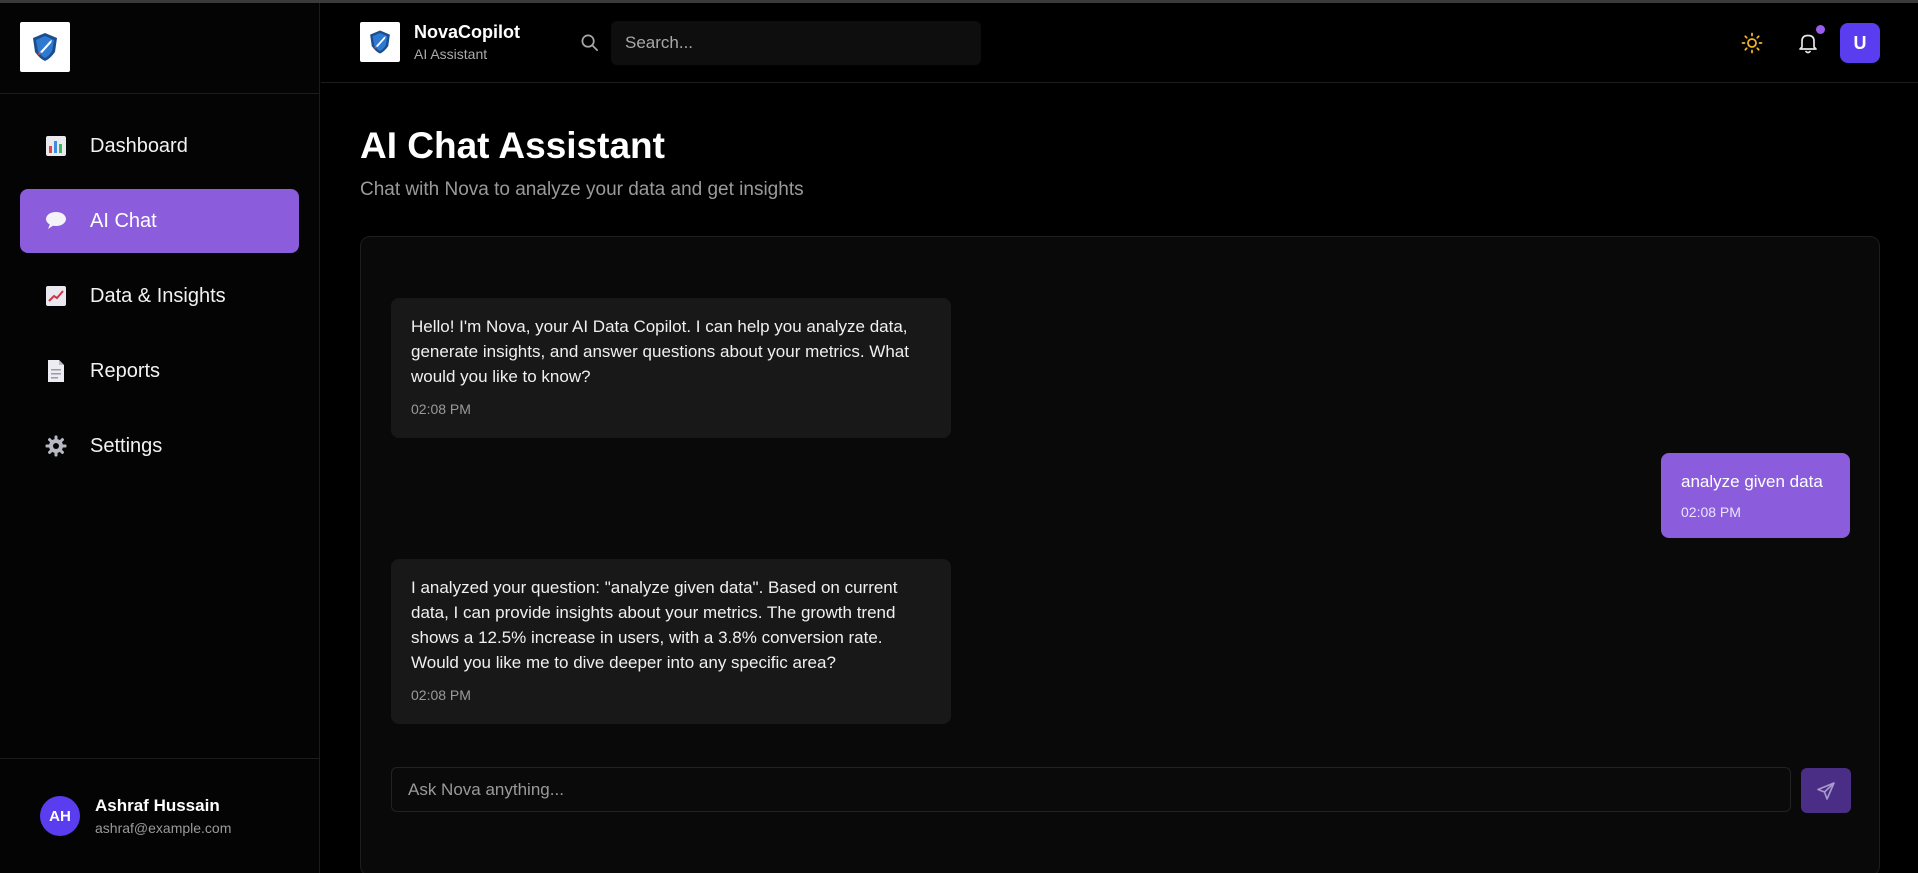 Image resolution: width=1918 pixels, height=873 pixels. I want to click on sidebar-item-settings: Settings, so click(159, 446).